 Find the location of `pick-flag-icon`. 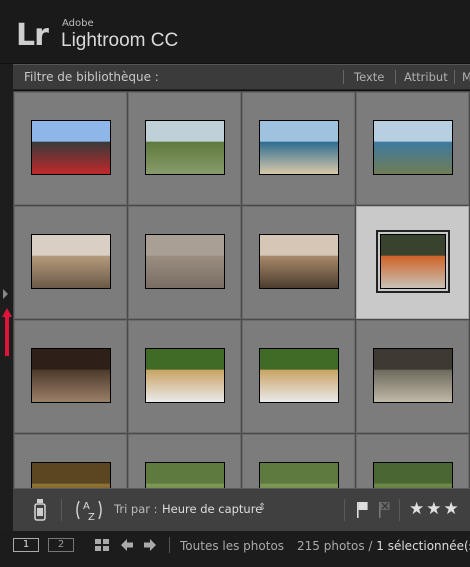

pick-flag-icon is located at coordinates (362, 510).